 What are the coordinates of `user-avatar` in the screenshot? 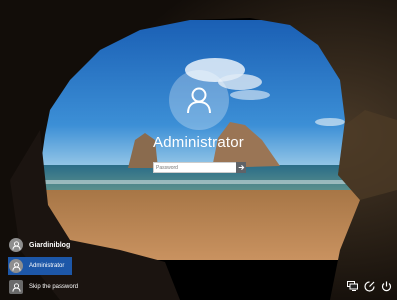 It's located at (199, 100).